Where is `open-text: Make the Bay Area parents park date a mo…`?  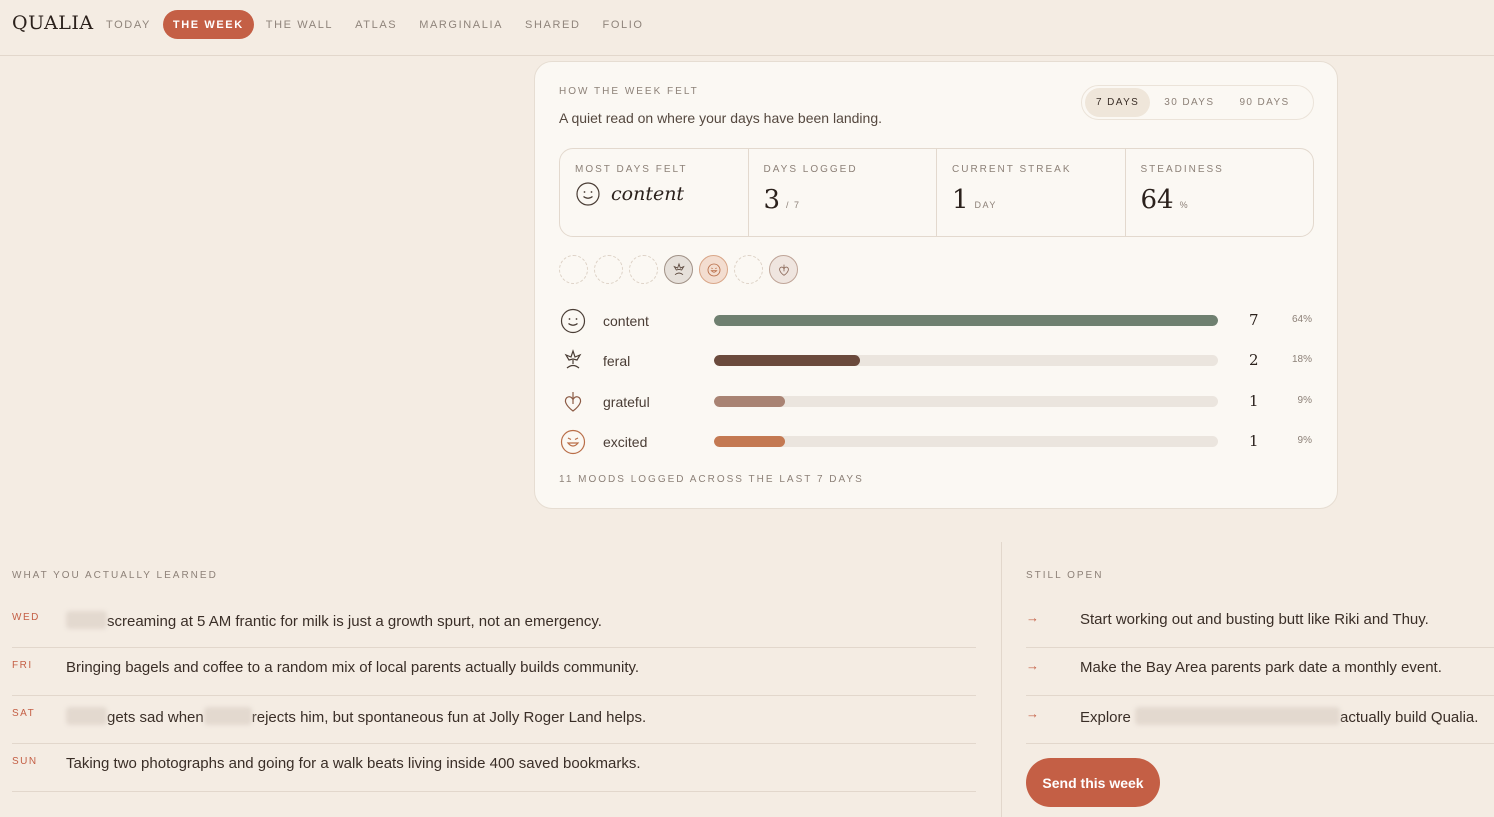
open-text: Make the Bay Area parents park date a mo… is located at coordinates (1261, 667).